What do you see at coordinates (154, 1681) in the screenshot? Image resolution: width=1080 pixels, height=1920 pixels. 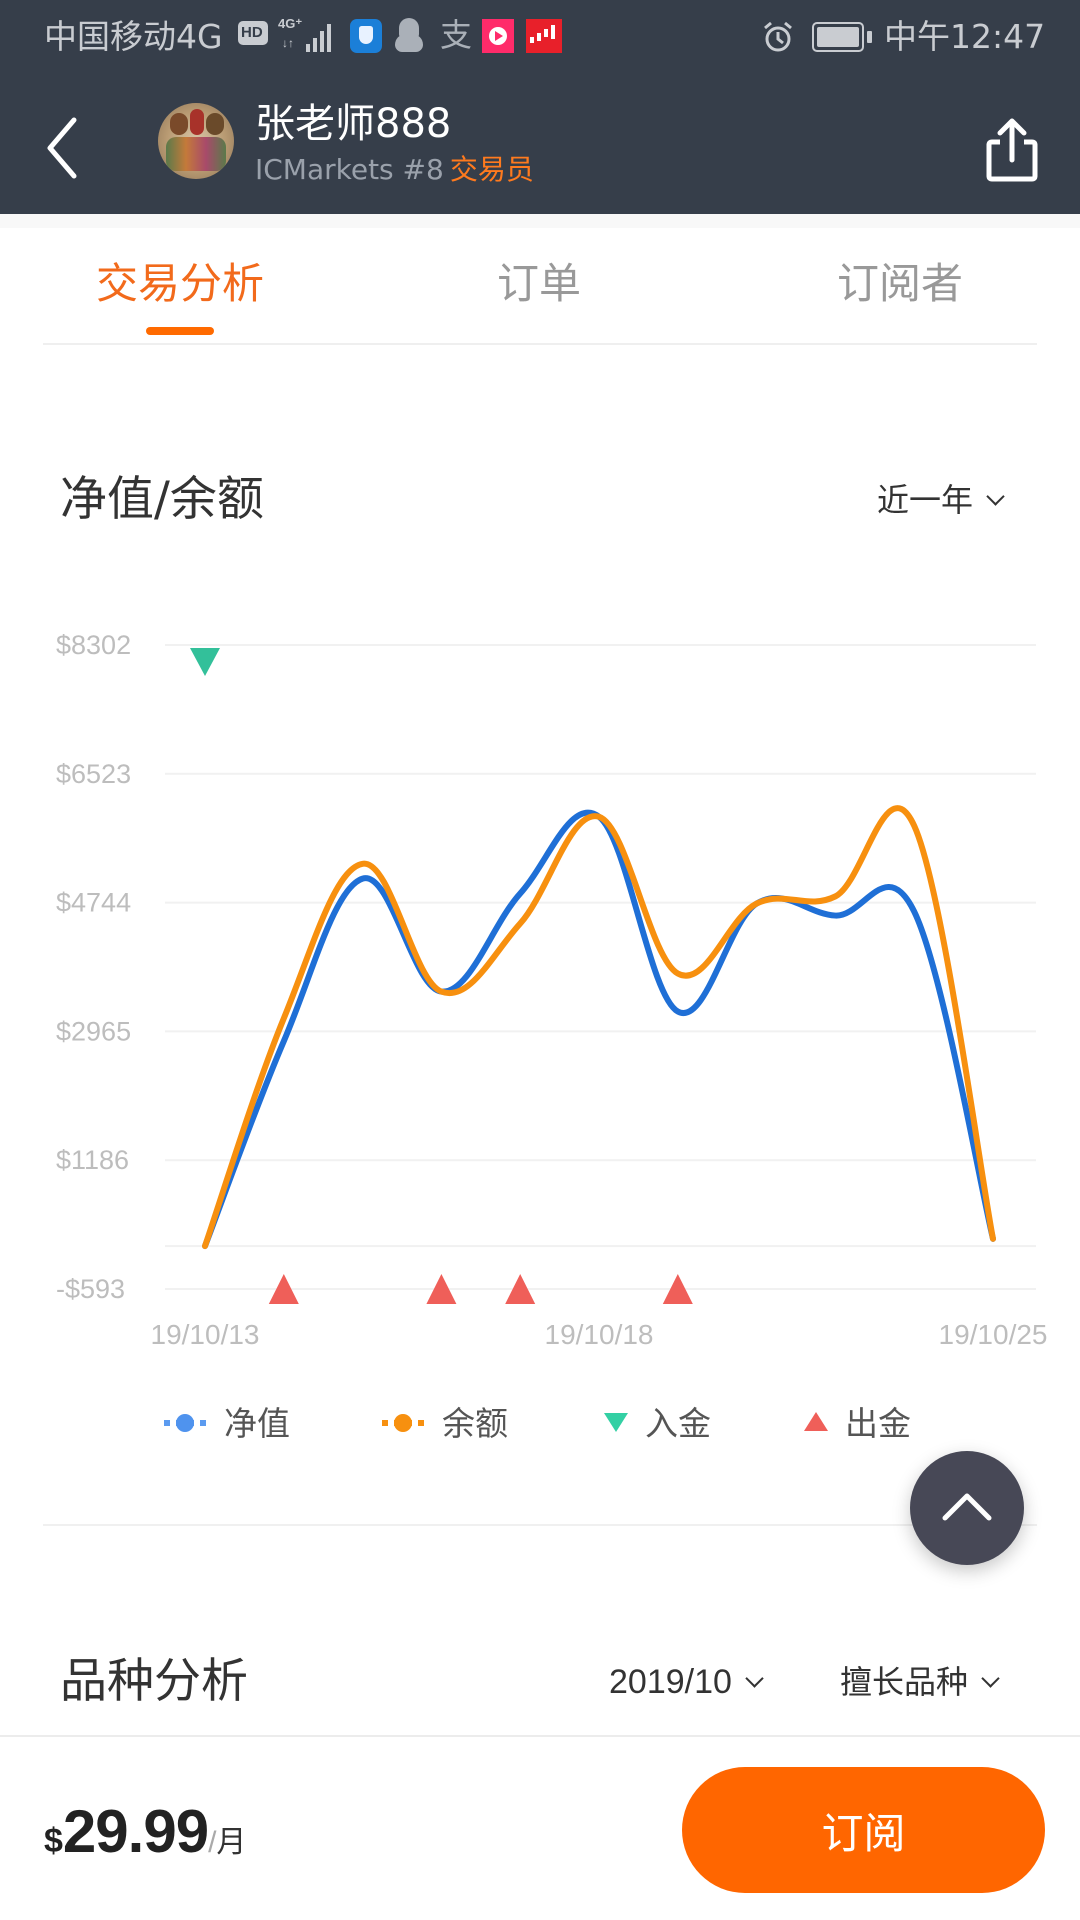 I see `symbol-section-title: 品种分析` at bounding box center [154, 1681].